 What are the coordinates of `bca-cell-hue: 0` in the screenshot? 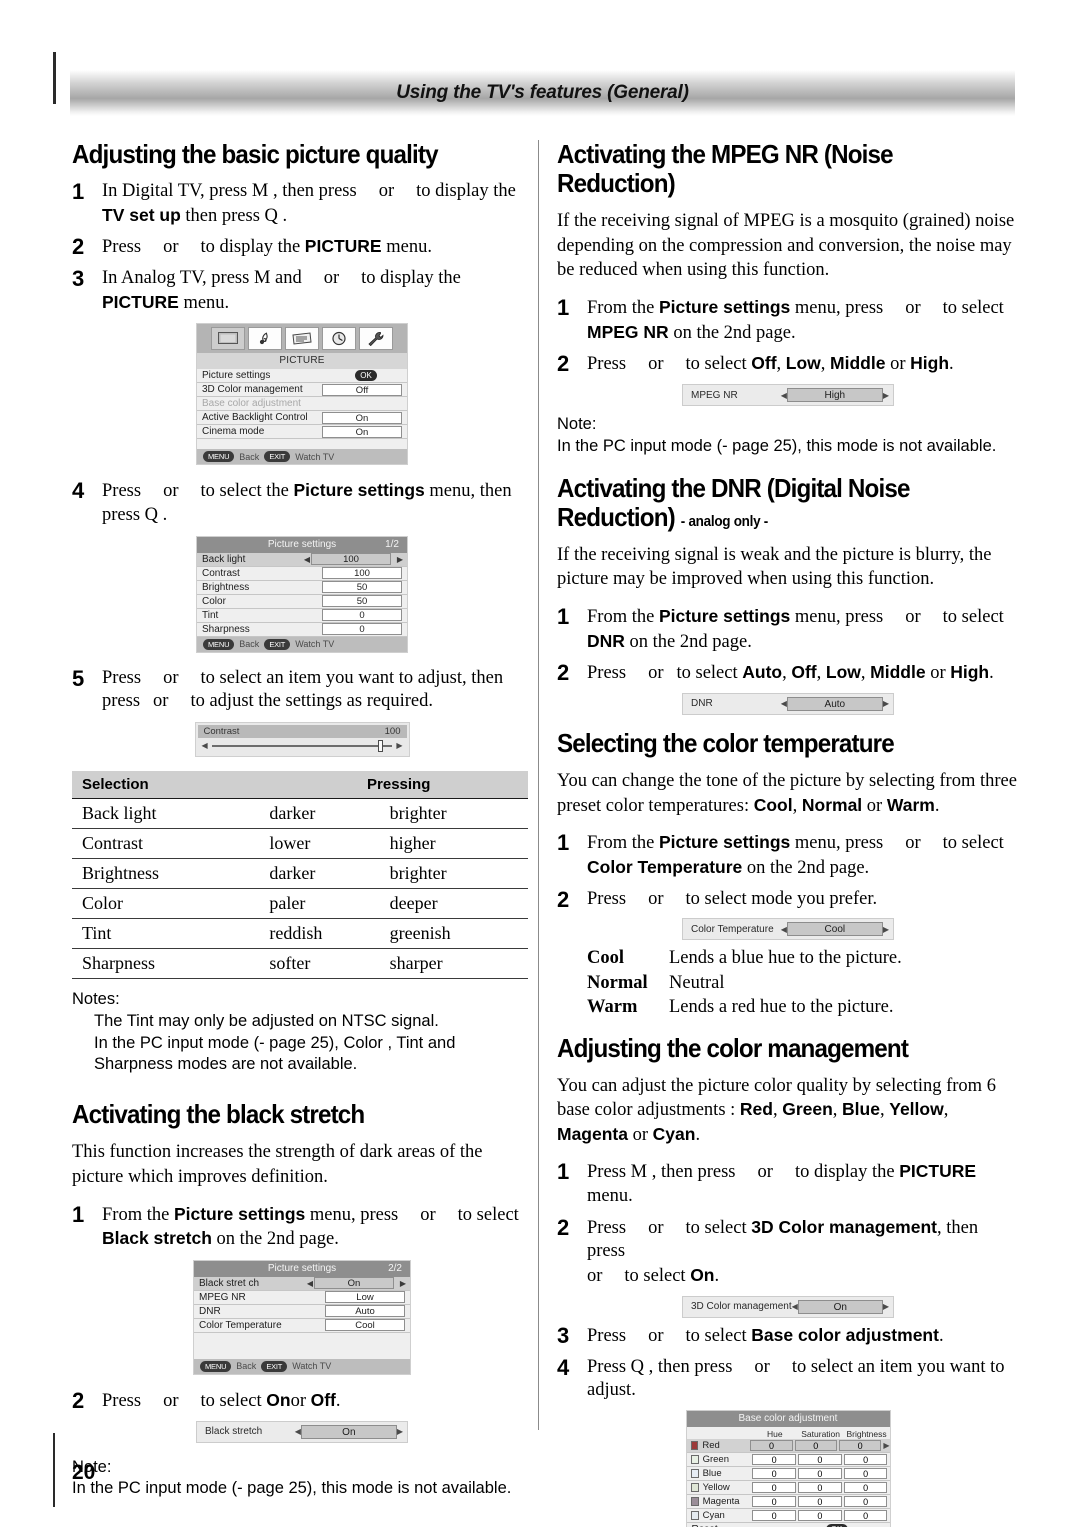 It's located at (774, 1473).